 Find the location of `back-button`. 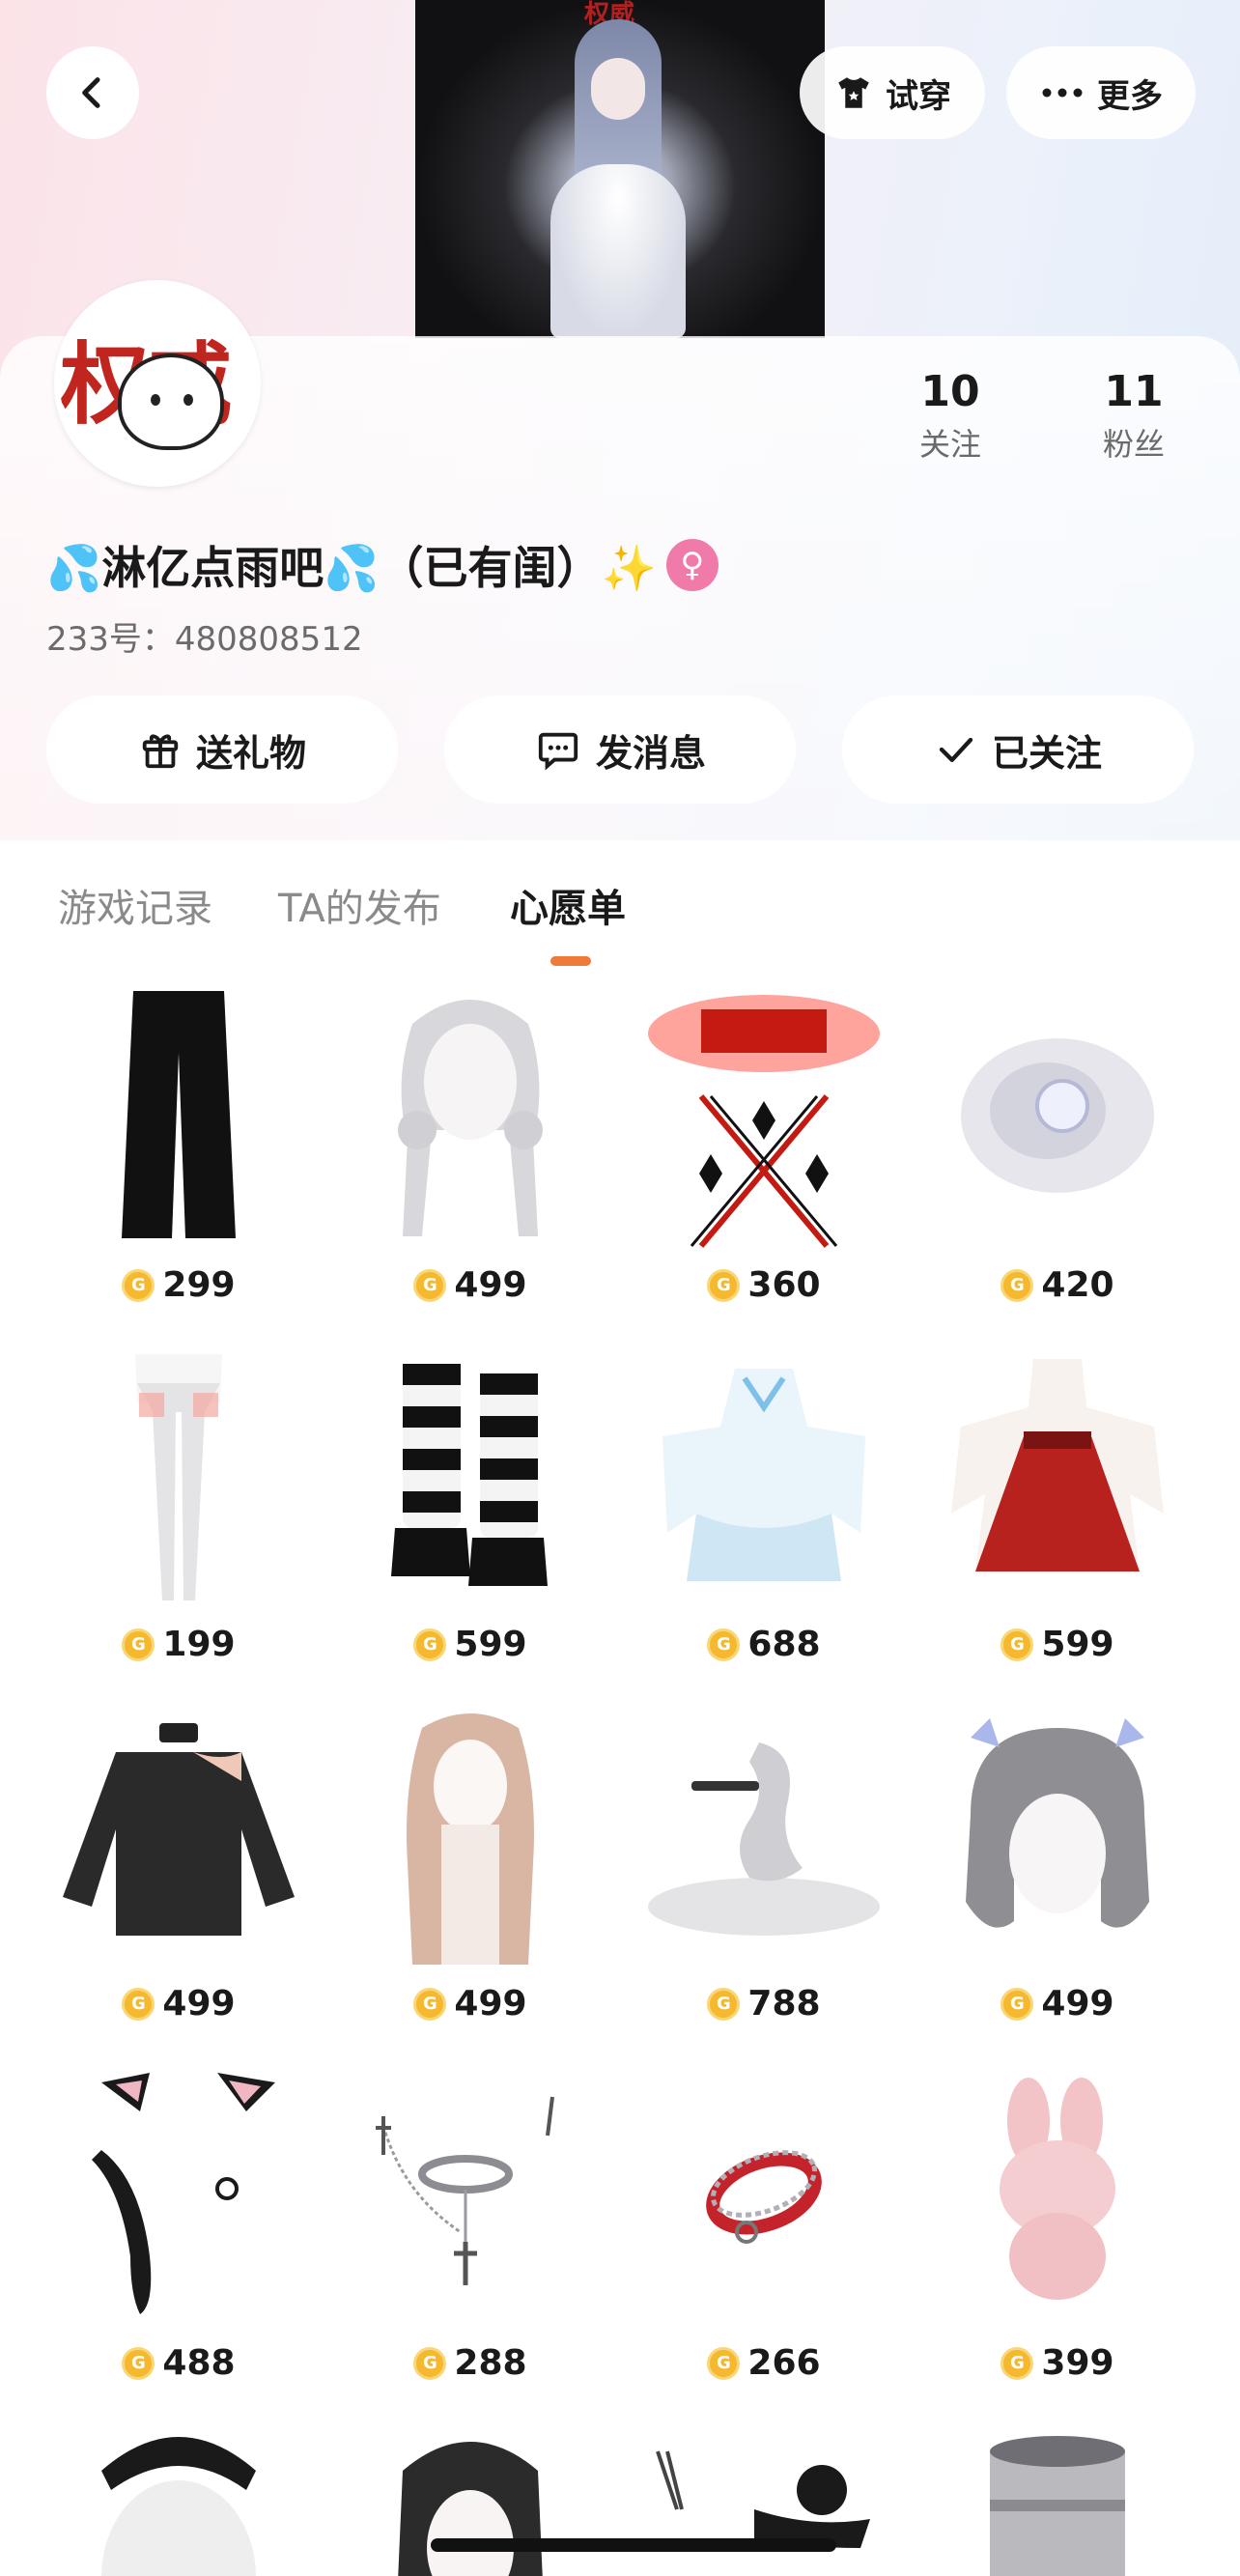

back-button is located at coordinates (92, 92).